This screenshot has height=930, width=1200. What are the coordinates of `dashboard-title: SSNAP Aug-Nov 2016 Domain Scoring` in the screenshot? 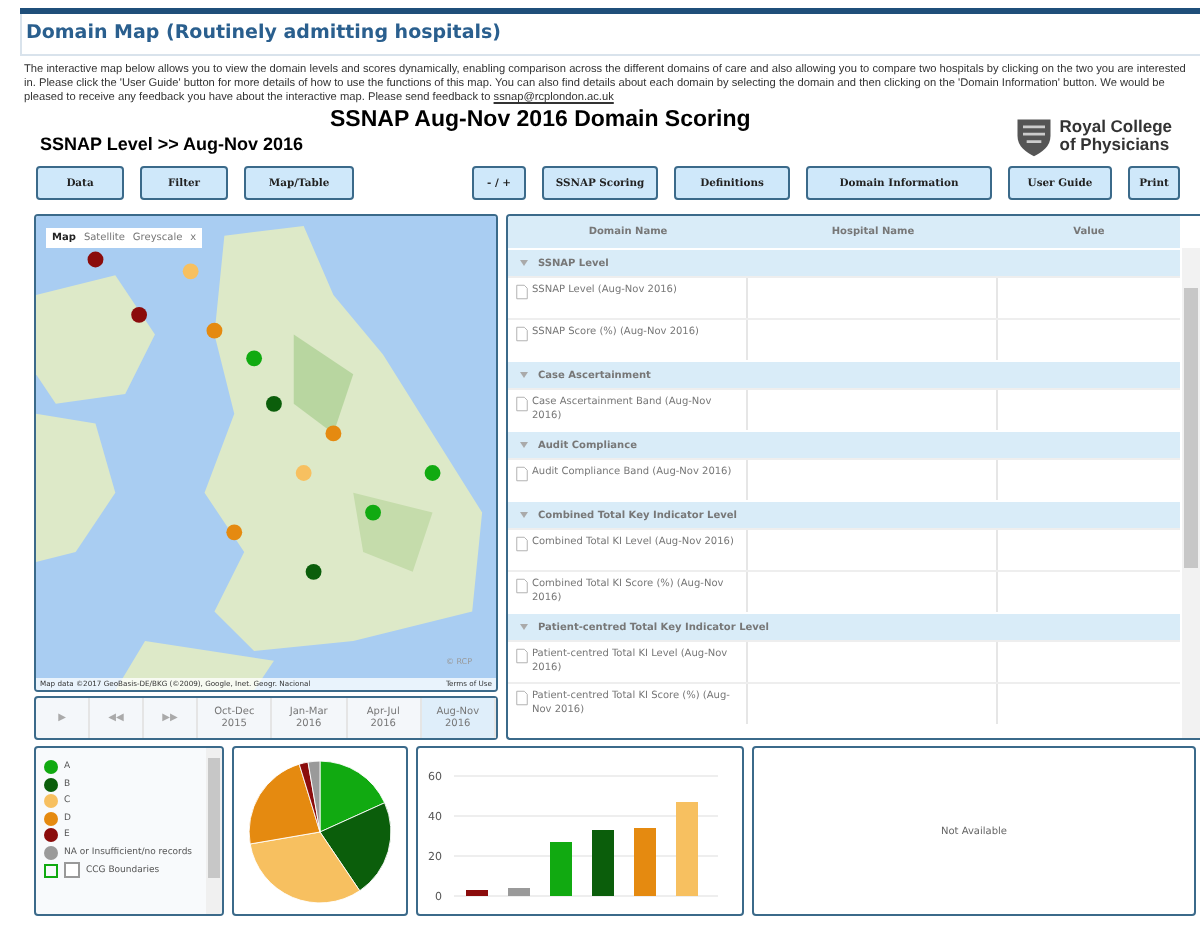 It's located at (540, 120).